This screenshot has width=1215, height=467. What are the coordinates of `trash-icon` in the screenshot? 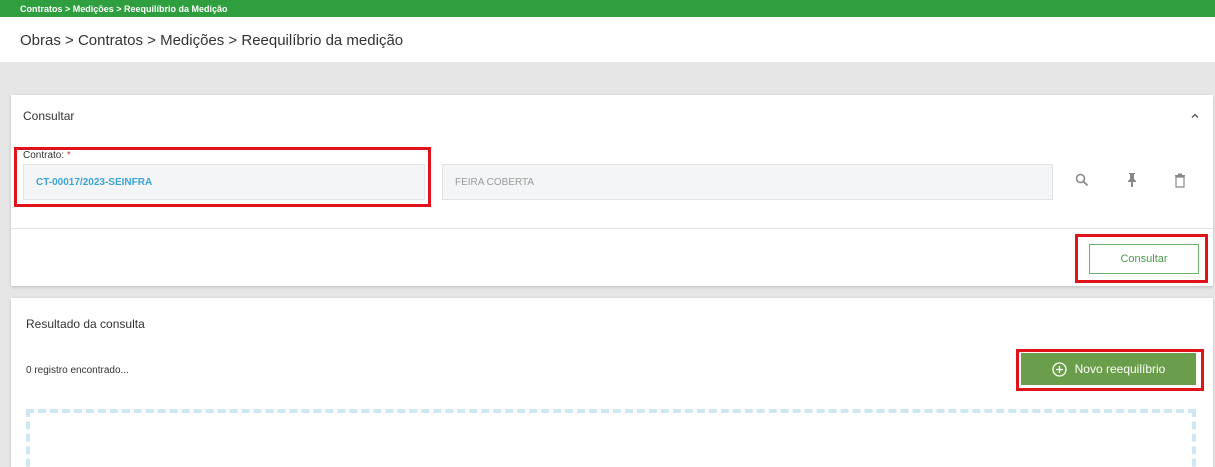 It's located at (1180, 180).